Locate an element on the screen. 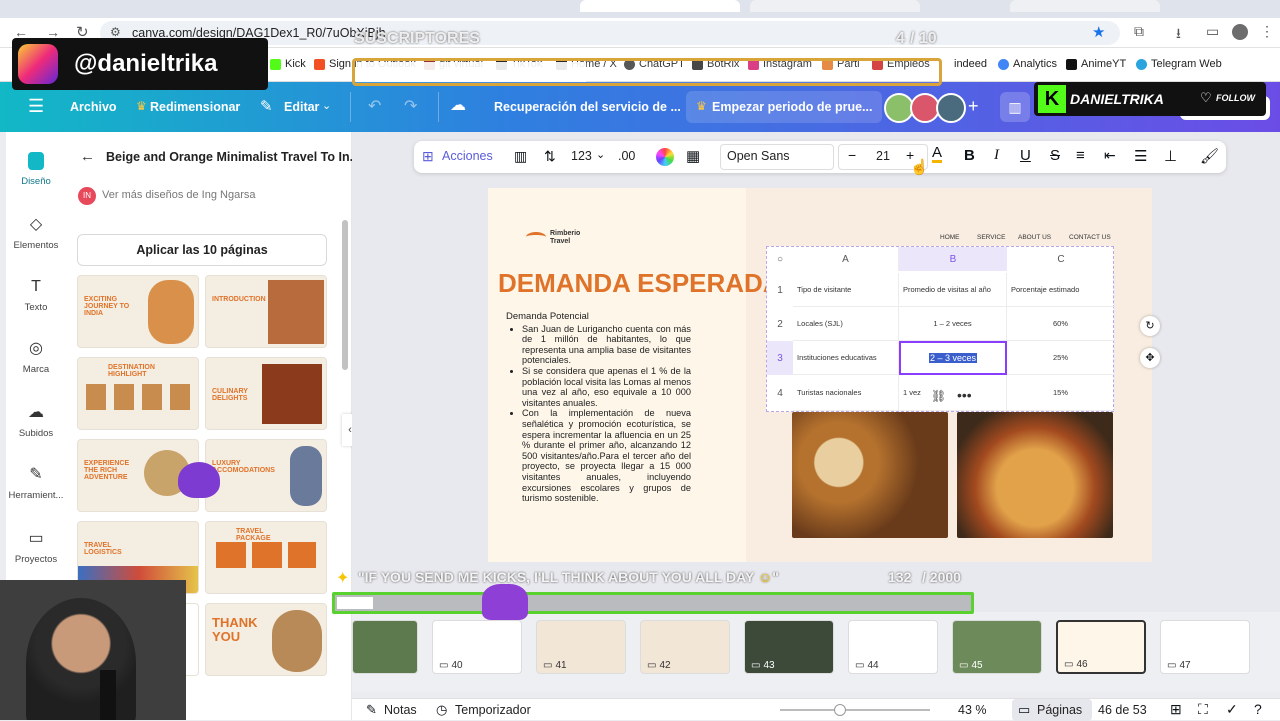  table-cell: Turistas nacionales is located at coordinates (846, 393).